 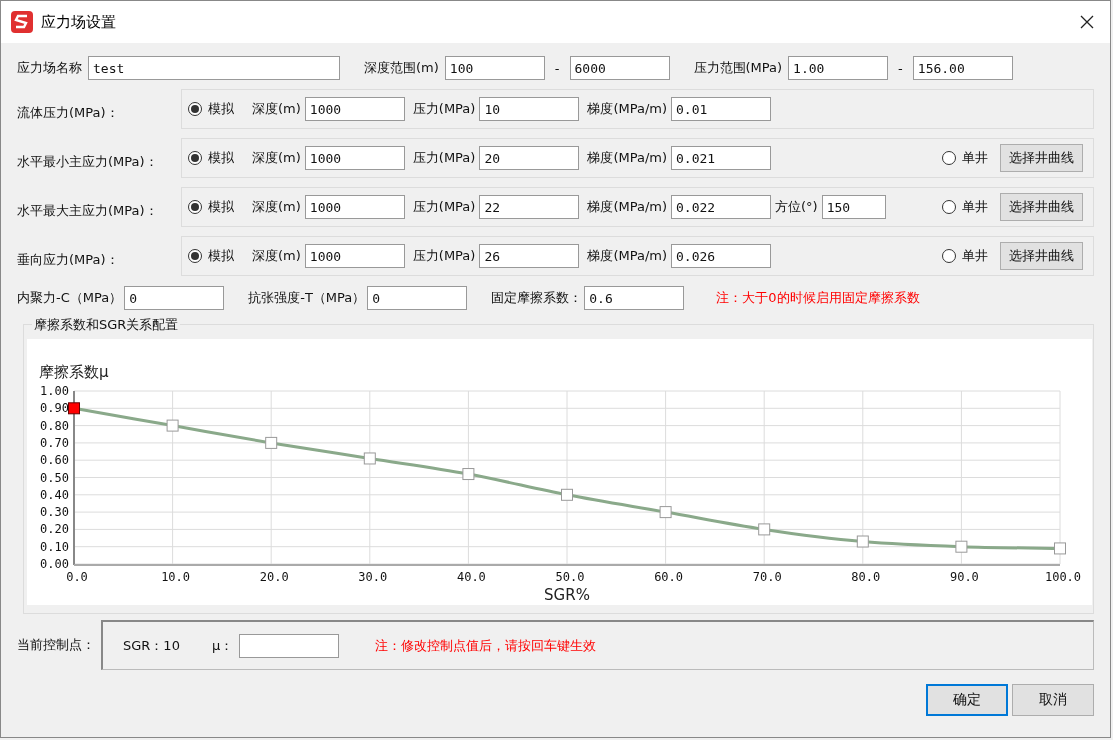 What do you see at coordinates (54, 512) in the screenshot?
I see `y-tick-label: 0.30` at bounding box center [54, 512].